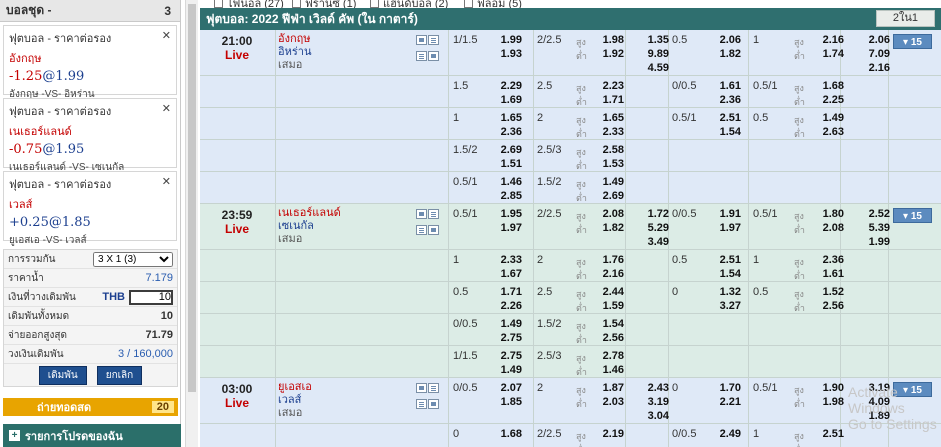  What do you see at coordinates (506, 388) in the screenshot?
I see `odds-home: 2.07` at bounding box center [506, 388].